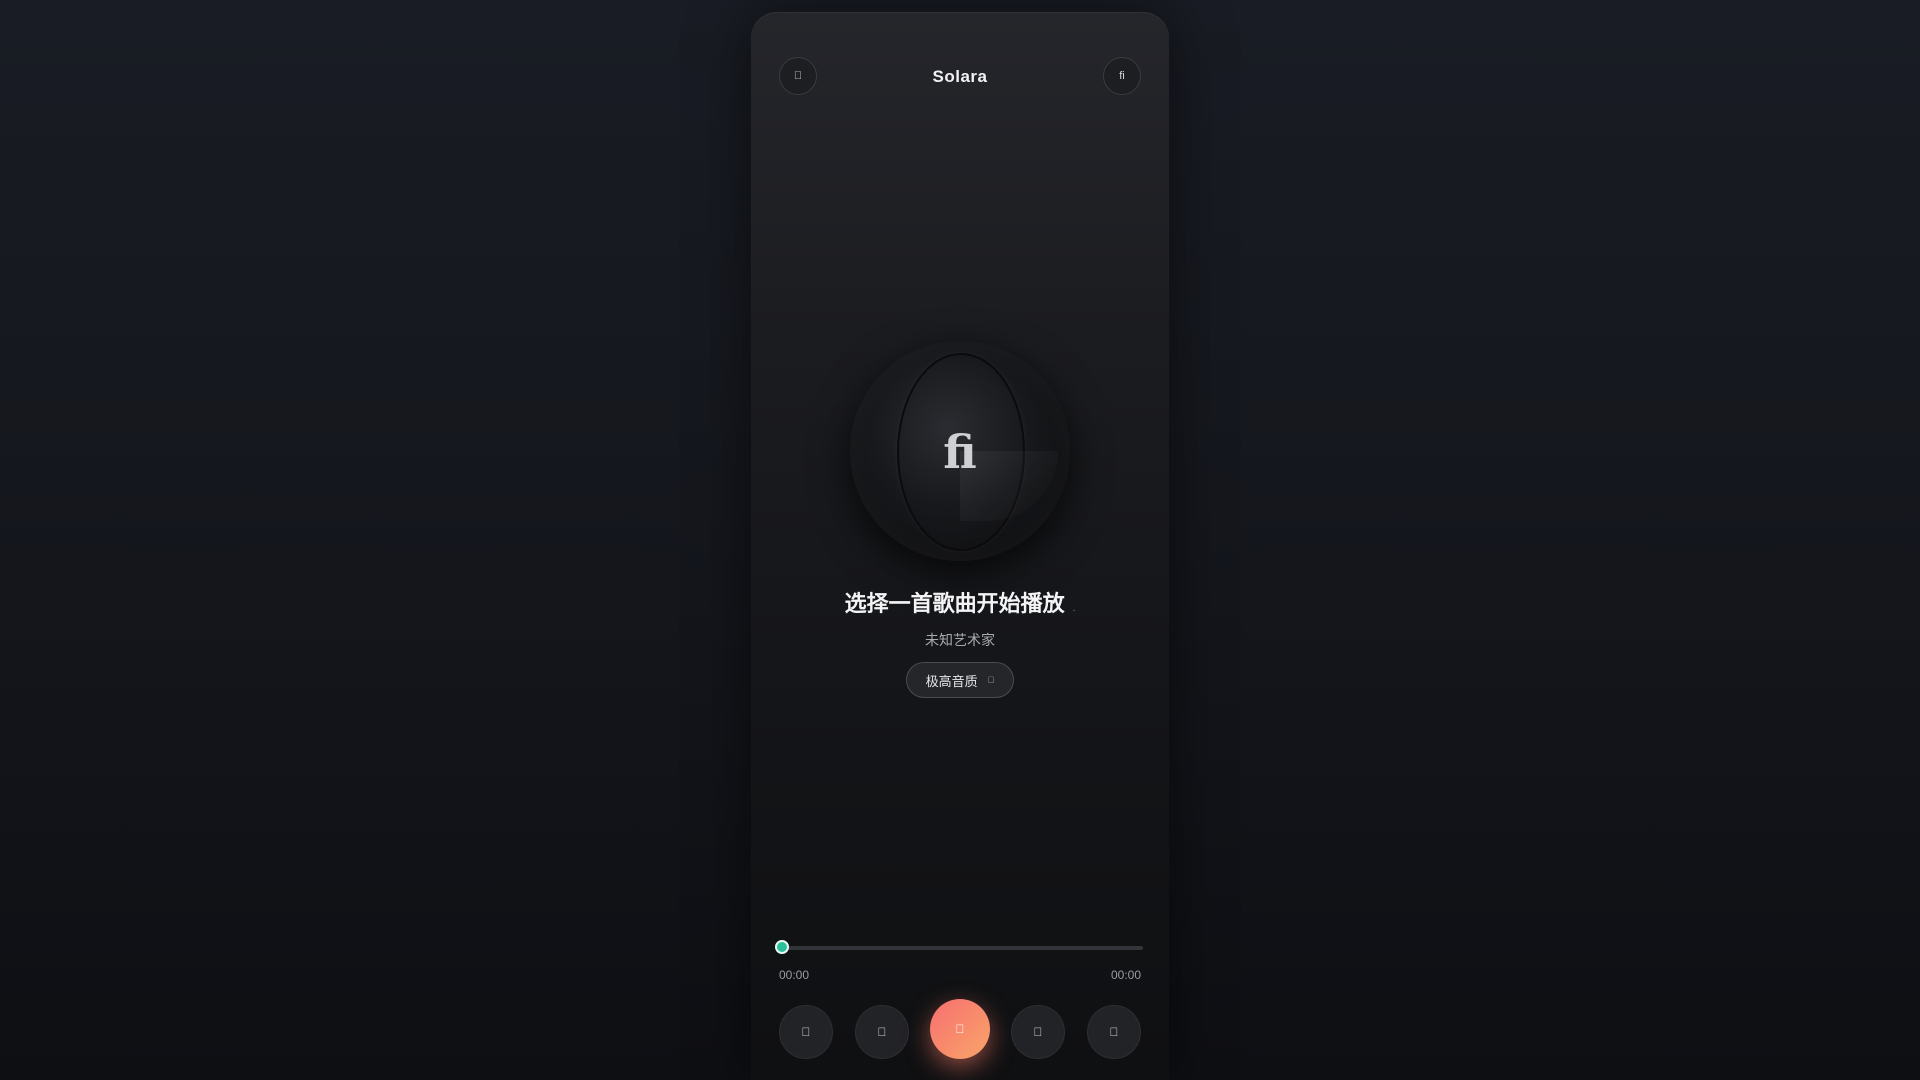  I want to click on music-note-icon: ﬁ, so click(960, 452).